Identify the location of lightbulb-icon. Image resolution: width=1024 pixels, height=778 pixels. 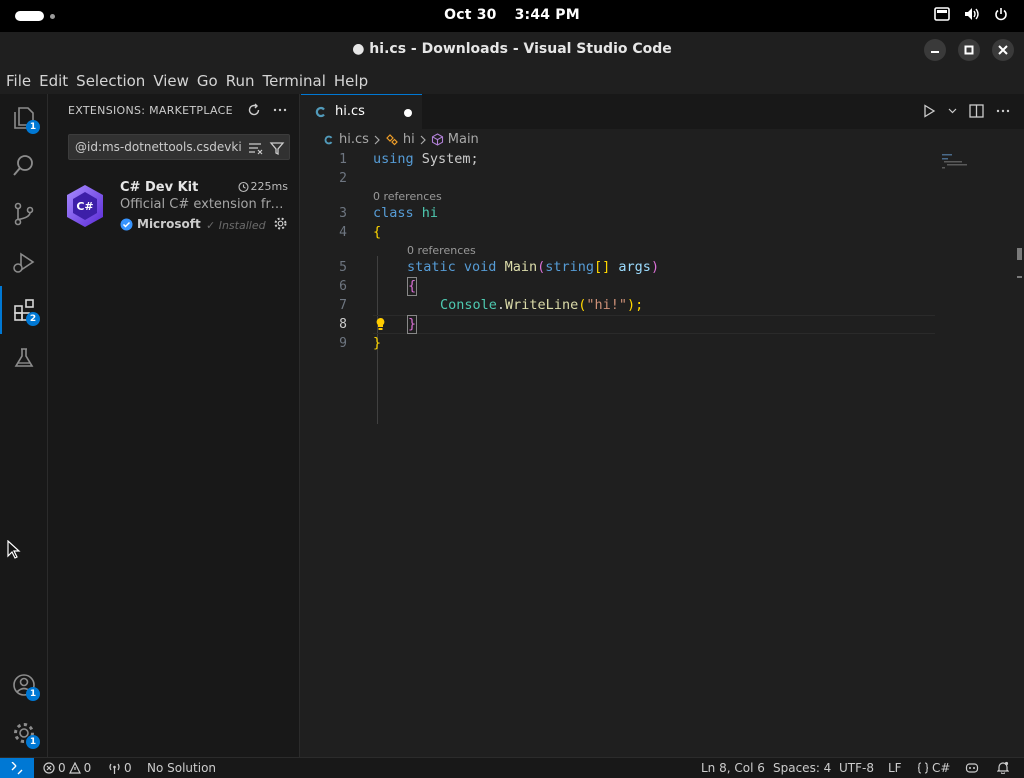
(380, 324).